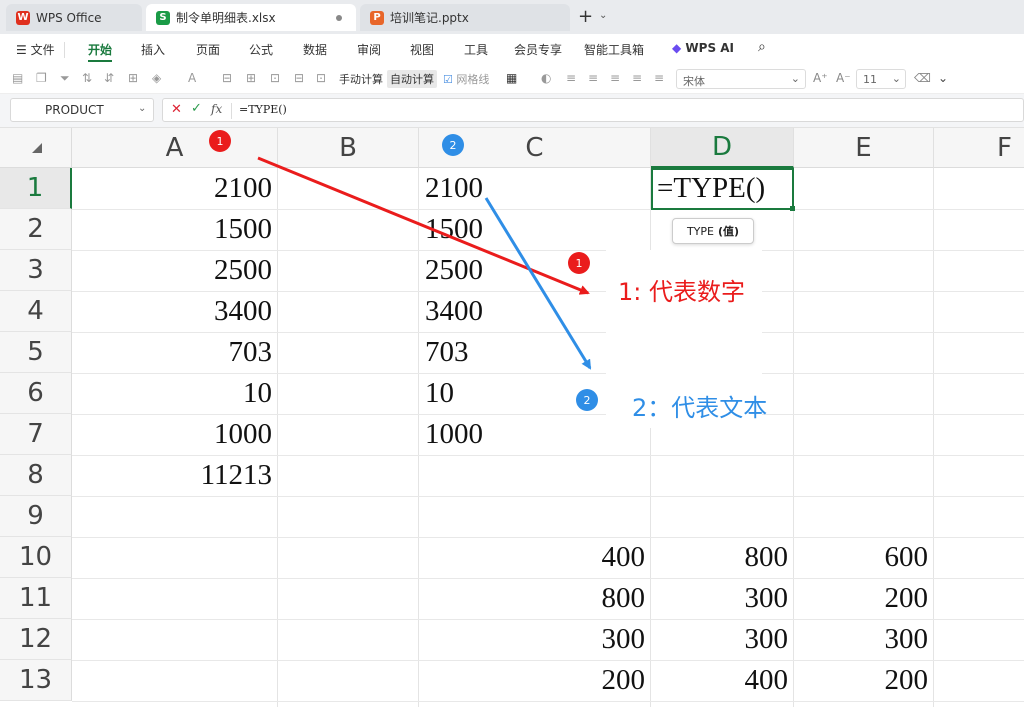 This screenshot has height=707, width=1024. Describe the element at coordinates (535, 680) in the screenshot. I see `cell-c13: 200` at that location.